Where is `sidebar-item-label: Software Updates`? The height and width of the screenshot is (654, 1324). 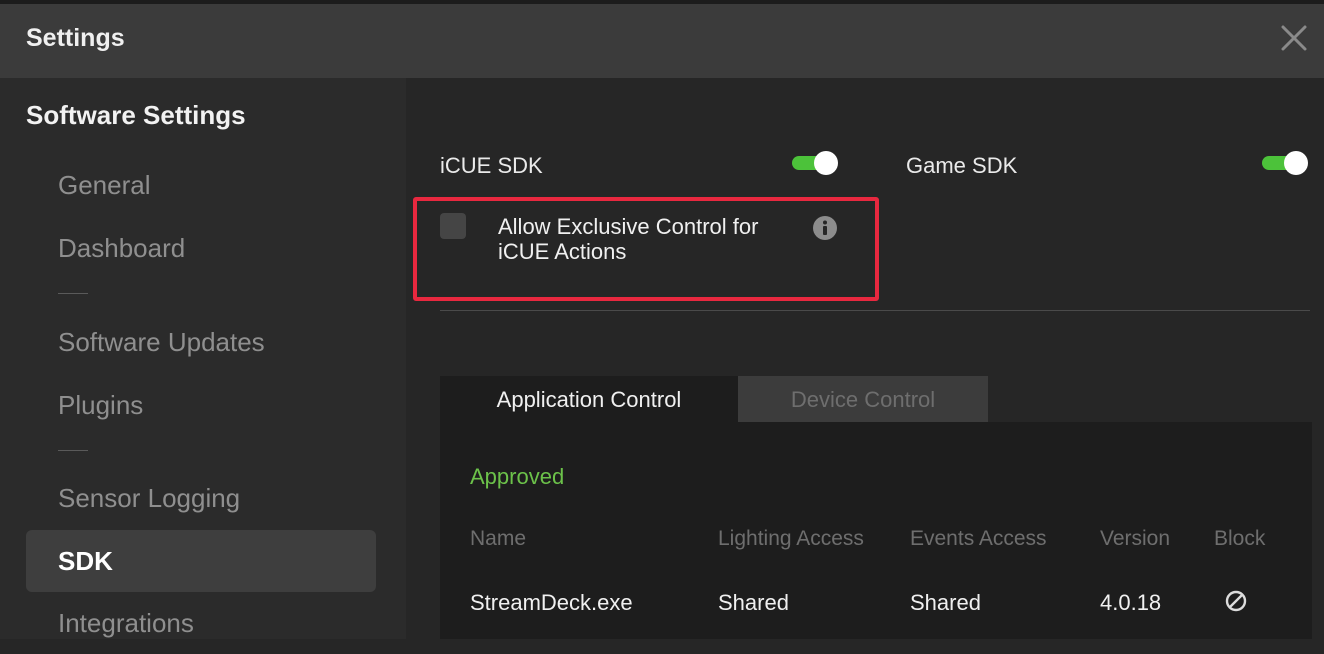
sidebar-item-label: Software Updates is located at coordinates (161, 342).